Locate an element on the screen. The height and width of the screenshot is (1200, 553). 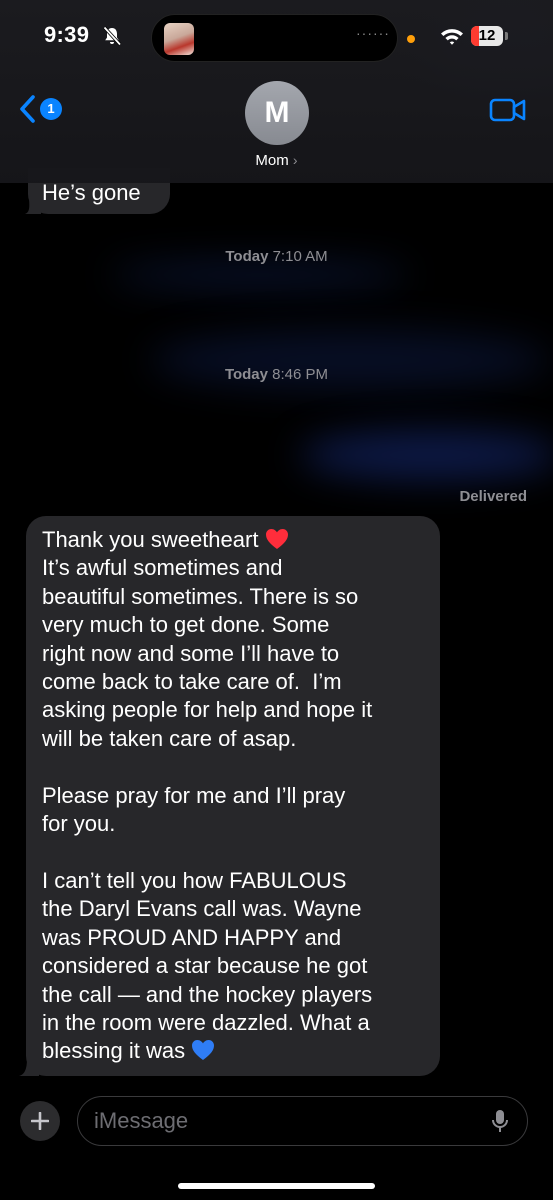
home-indicator is located at coordinates (276, 1186).